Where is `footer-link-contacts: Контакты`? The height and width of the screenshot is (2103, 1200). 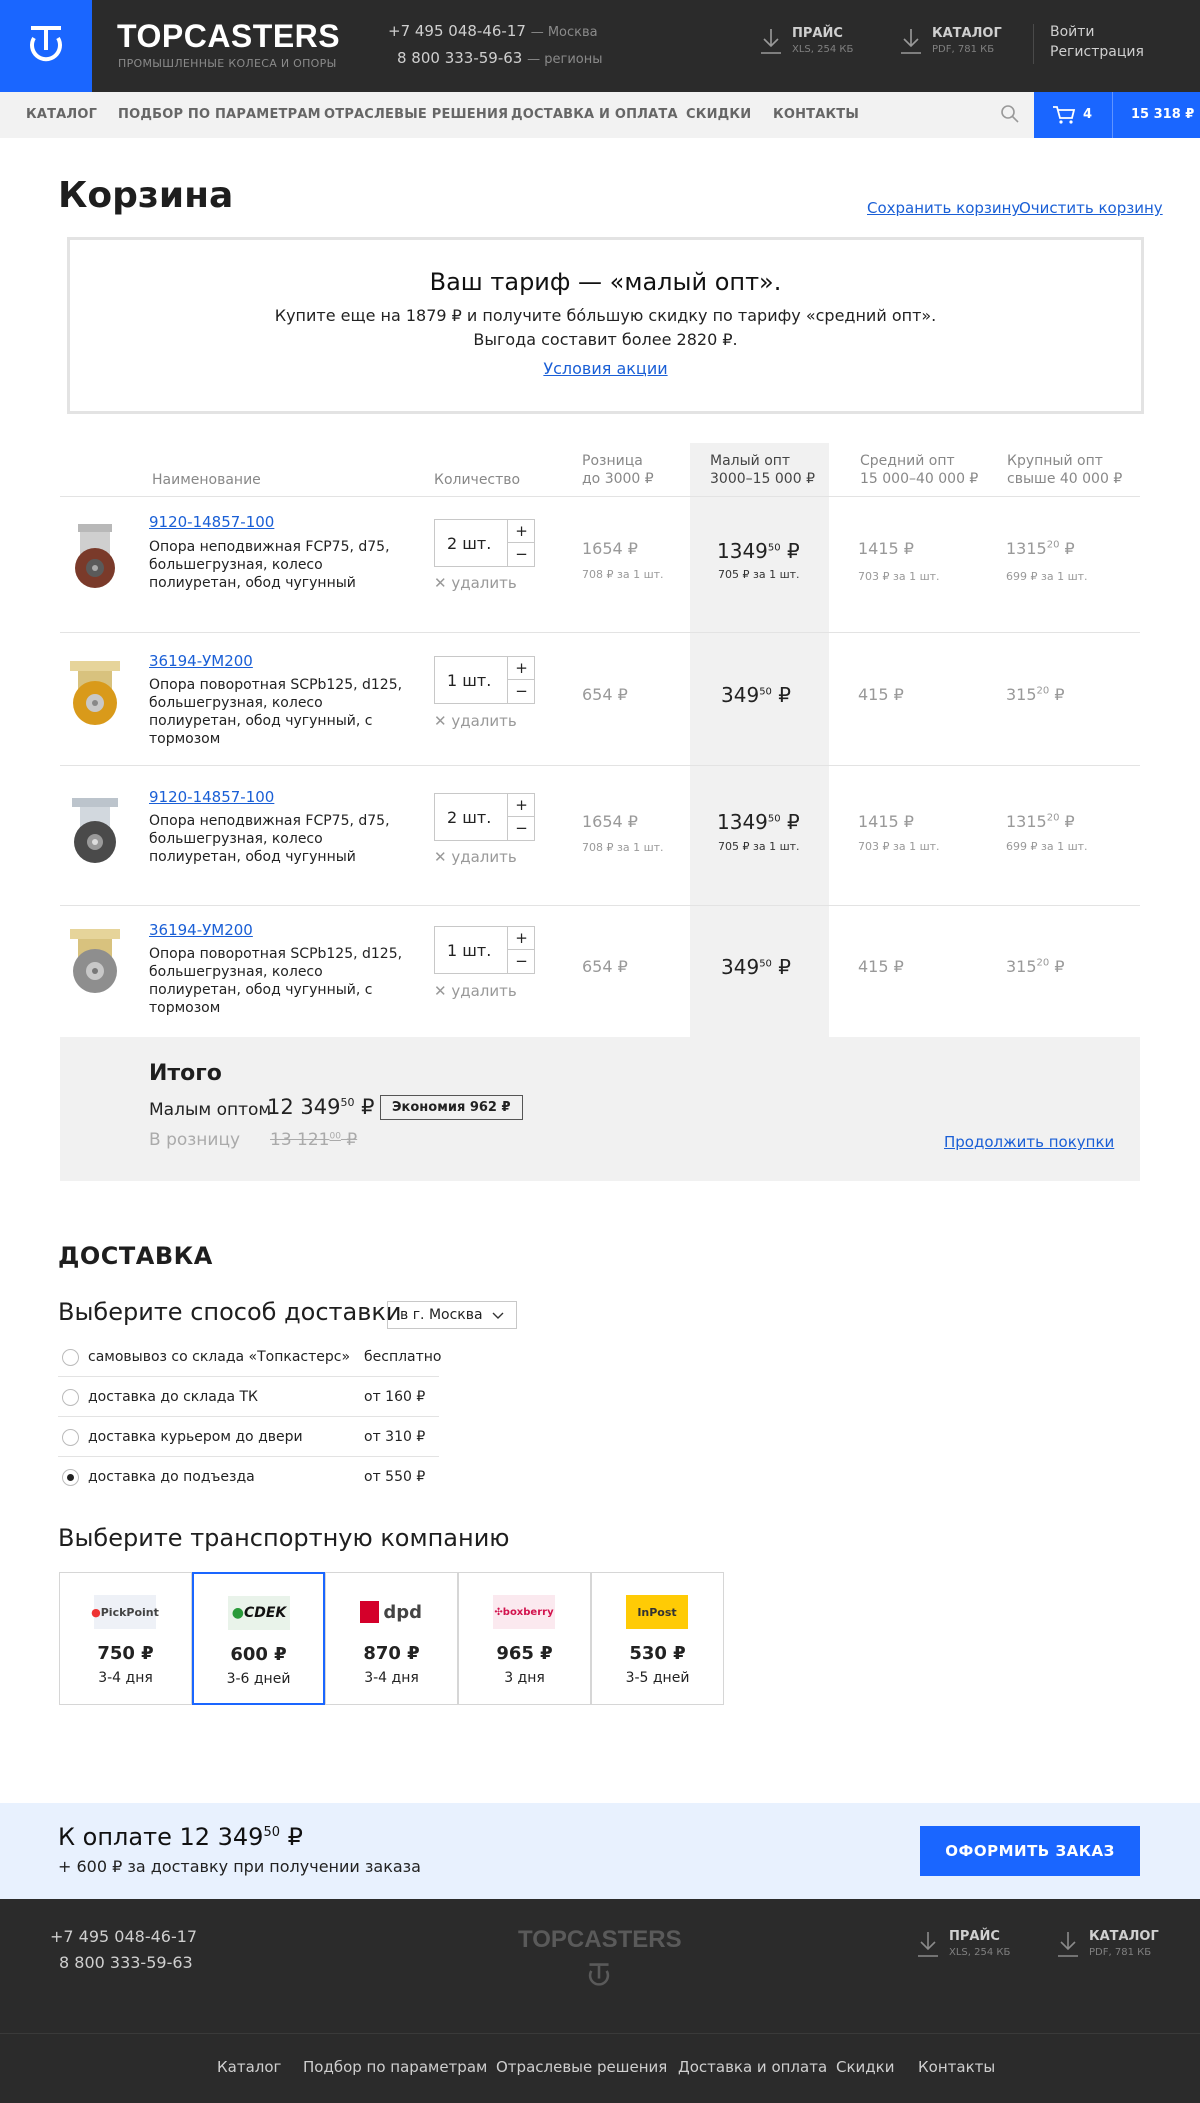 footer-link-contacts: Контакты is located at coordinates (956, 2067).